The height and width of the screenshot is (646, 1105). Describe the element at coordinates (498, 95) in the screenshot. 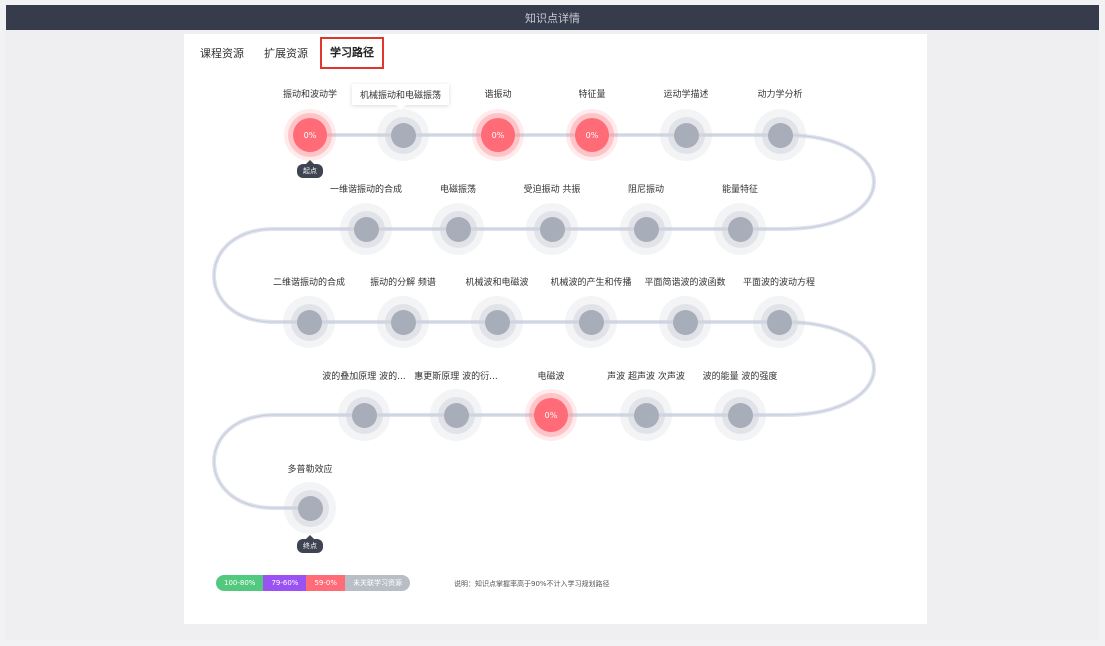

I see `node-label: 谐振动` at that location.